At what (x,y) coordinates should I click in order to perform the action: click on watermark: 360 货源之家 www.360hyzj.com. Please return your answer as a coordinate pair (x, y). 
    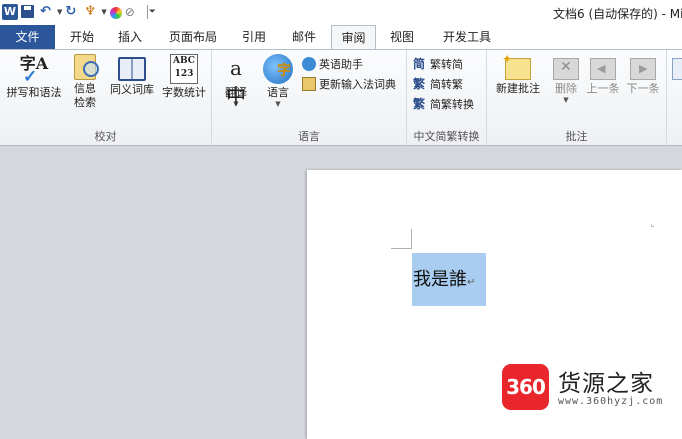
    Looking at the image, I should click on (591, 389).